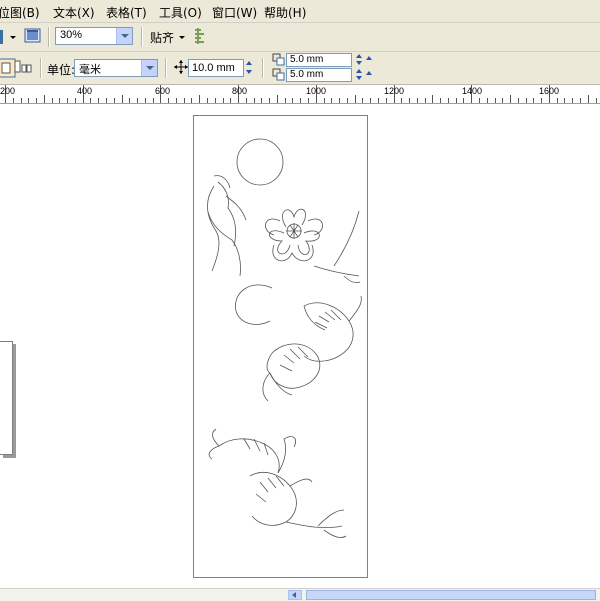  Describe the element at coordinates (85, 91) in the screenshot. I see `ruler-label-400: 400` at that location.